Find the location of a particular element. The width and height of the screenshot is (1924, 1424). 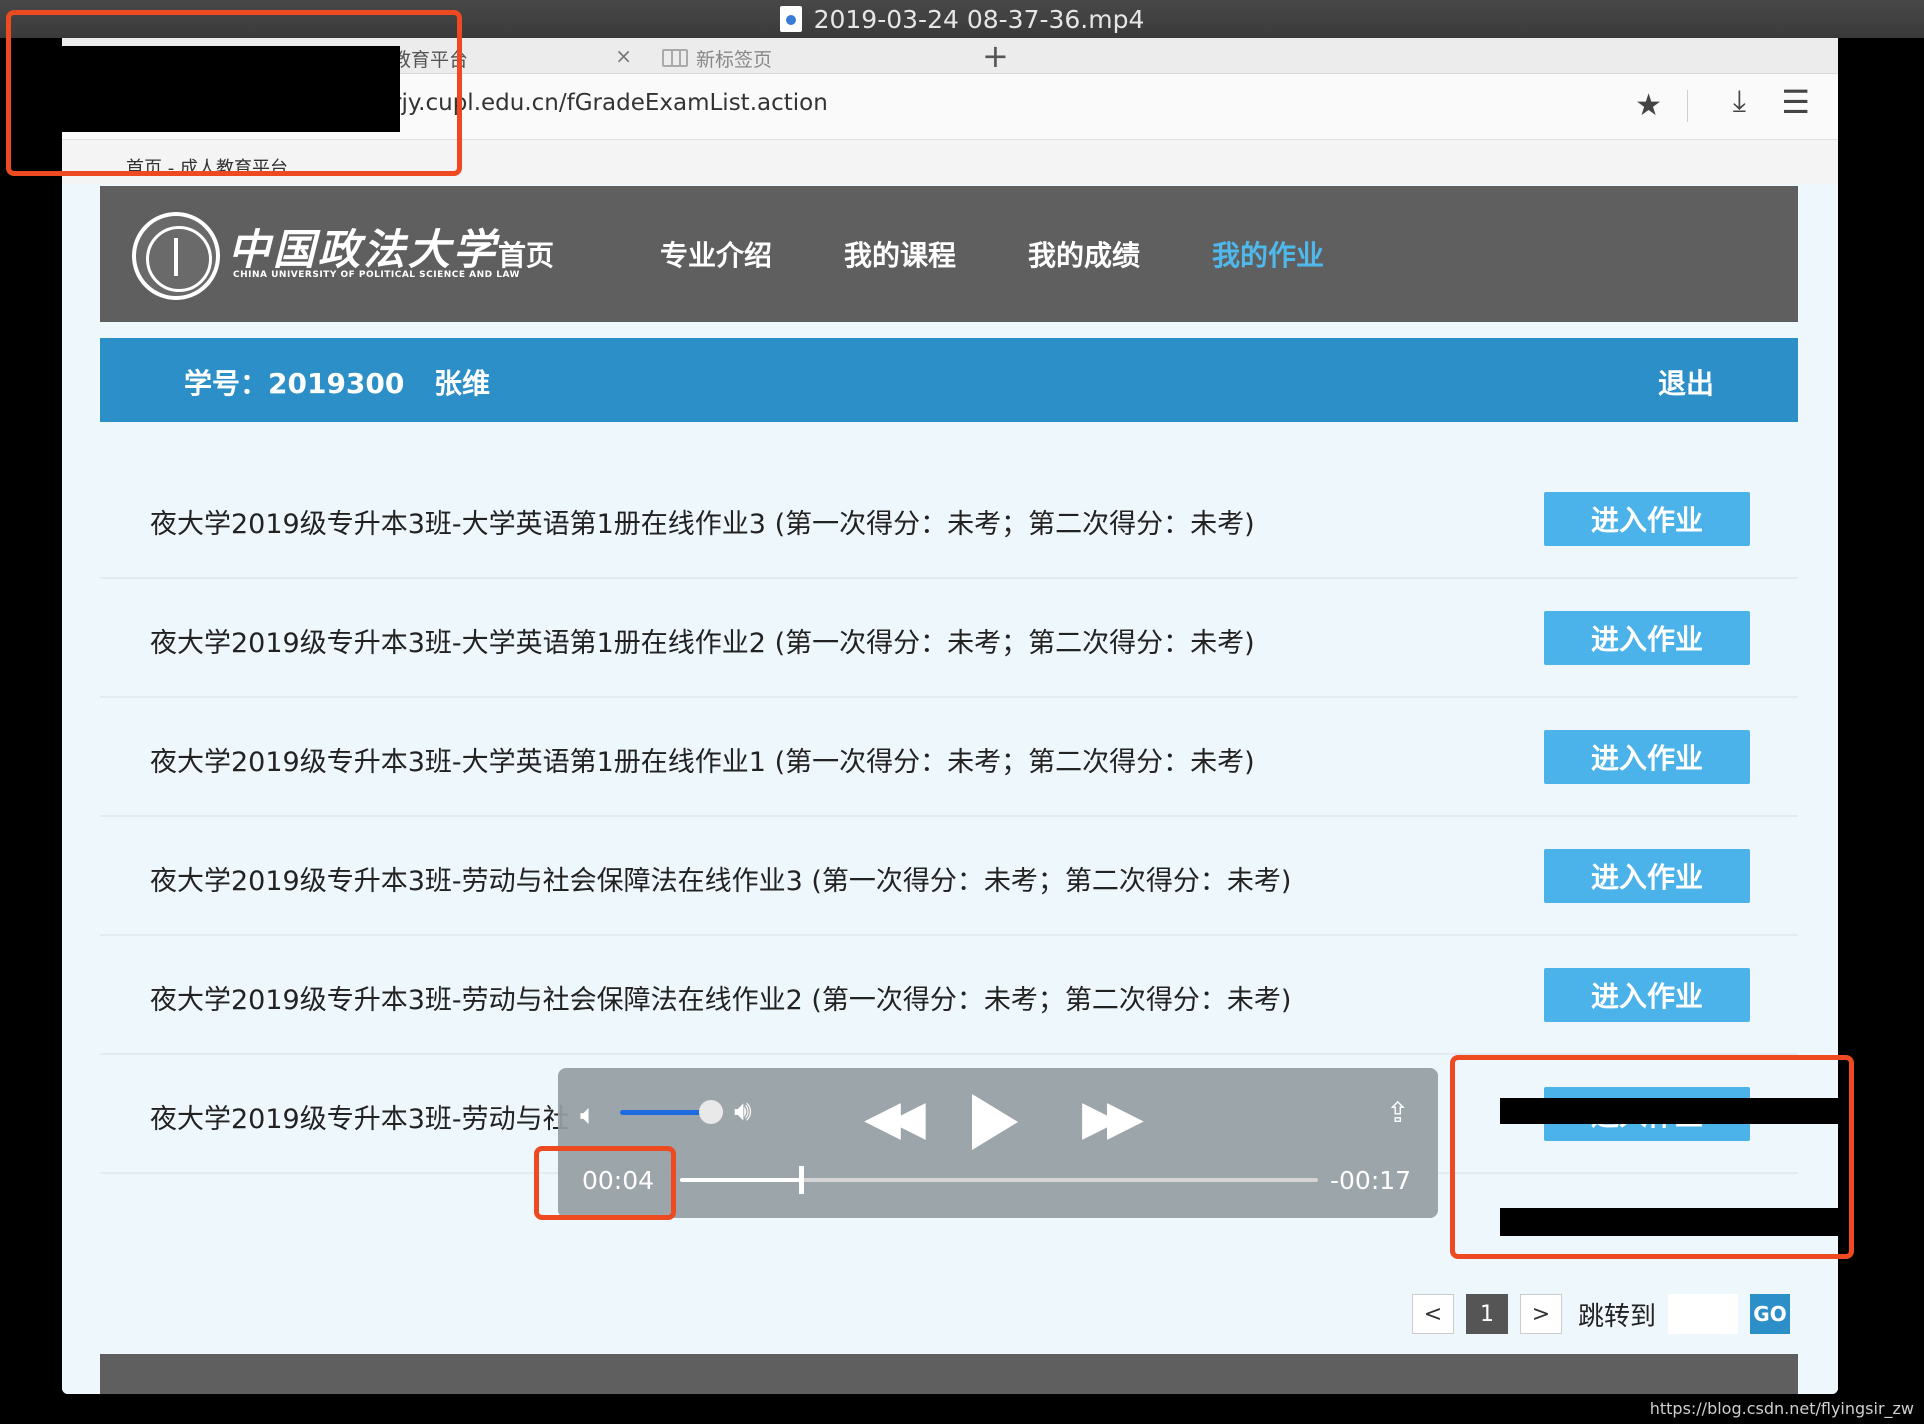

share-icon: ⇪ is located at coordinates (1397, 1112).